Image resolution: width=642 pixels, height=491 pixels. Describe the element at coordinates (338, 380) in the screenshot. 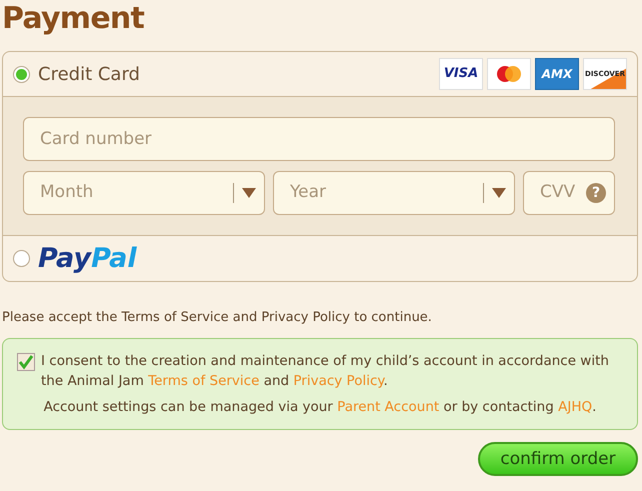

I see `text-link: Privacy Policy` at that location.